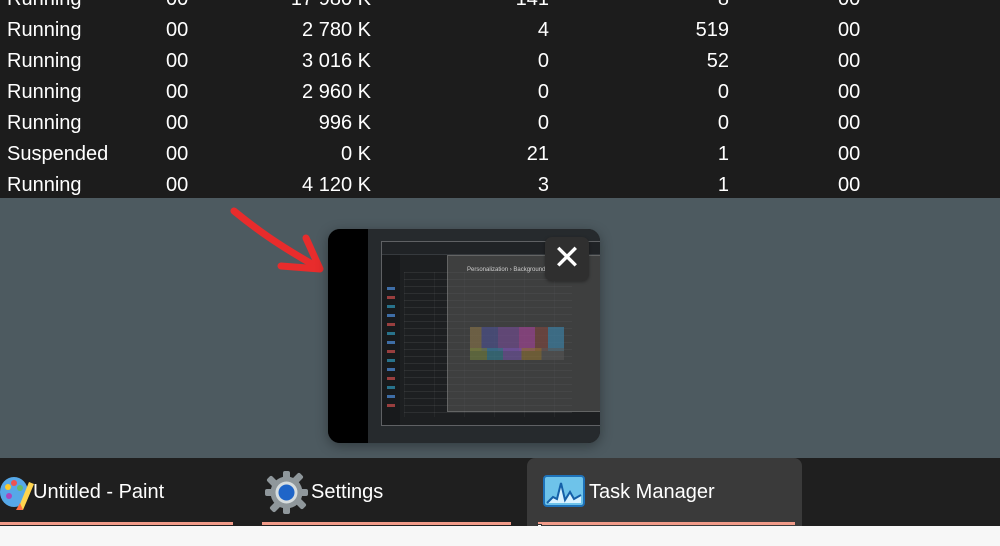  I want to click on table-row: Running 00 4 120 K 3 1 00, so click(500, 184).